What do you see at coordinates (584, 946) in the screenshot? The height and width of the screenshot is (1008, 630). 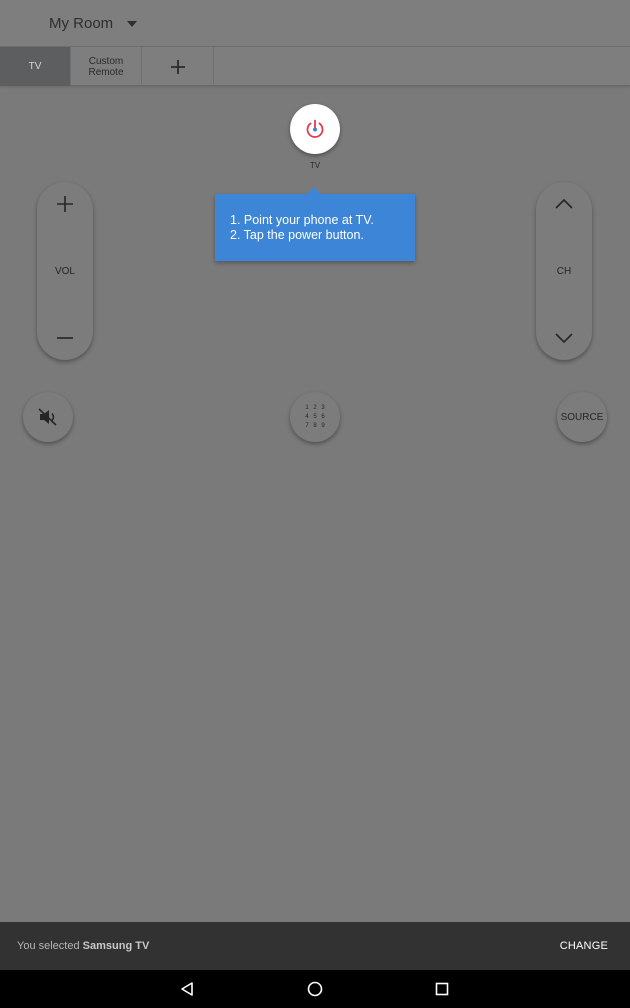 I see `change-device-button: CHANGE` at bounding box center [584, 946].